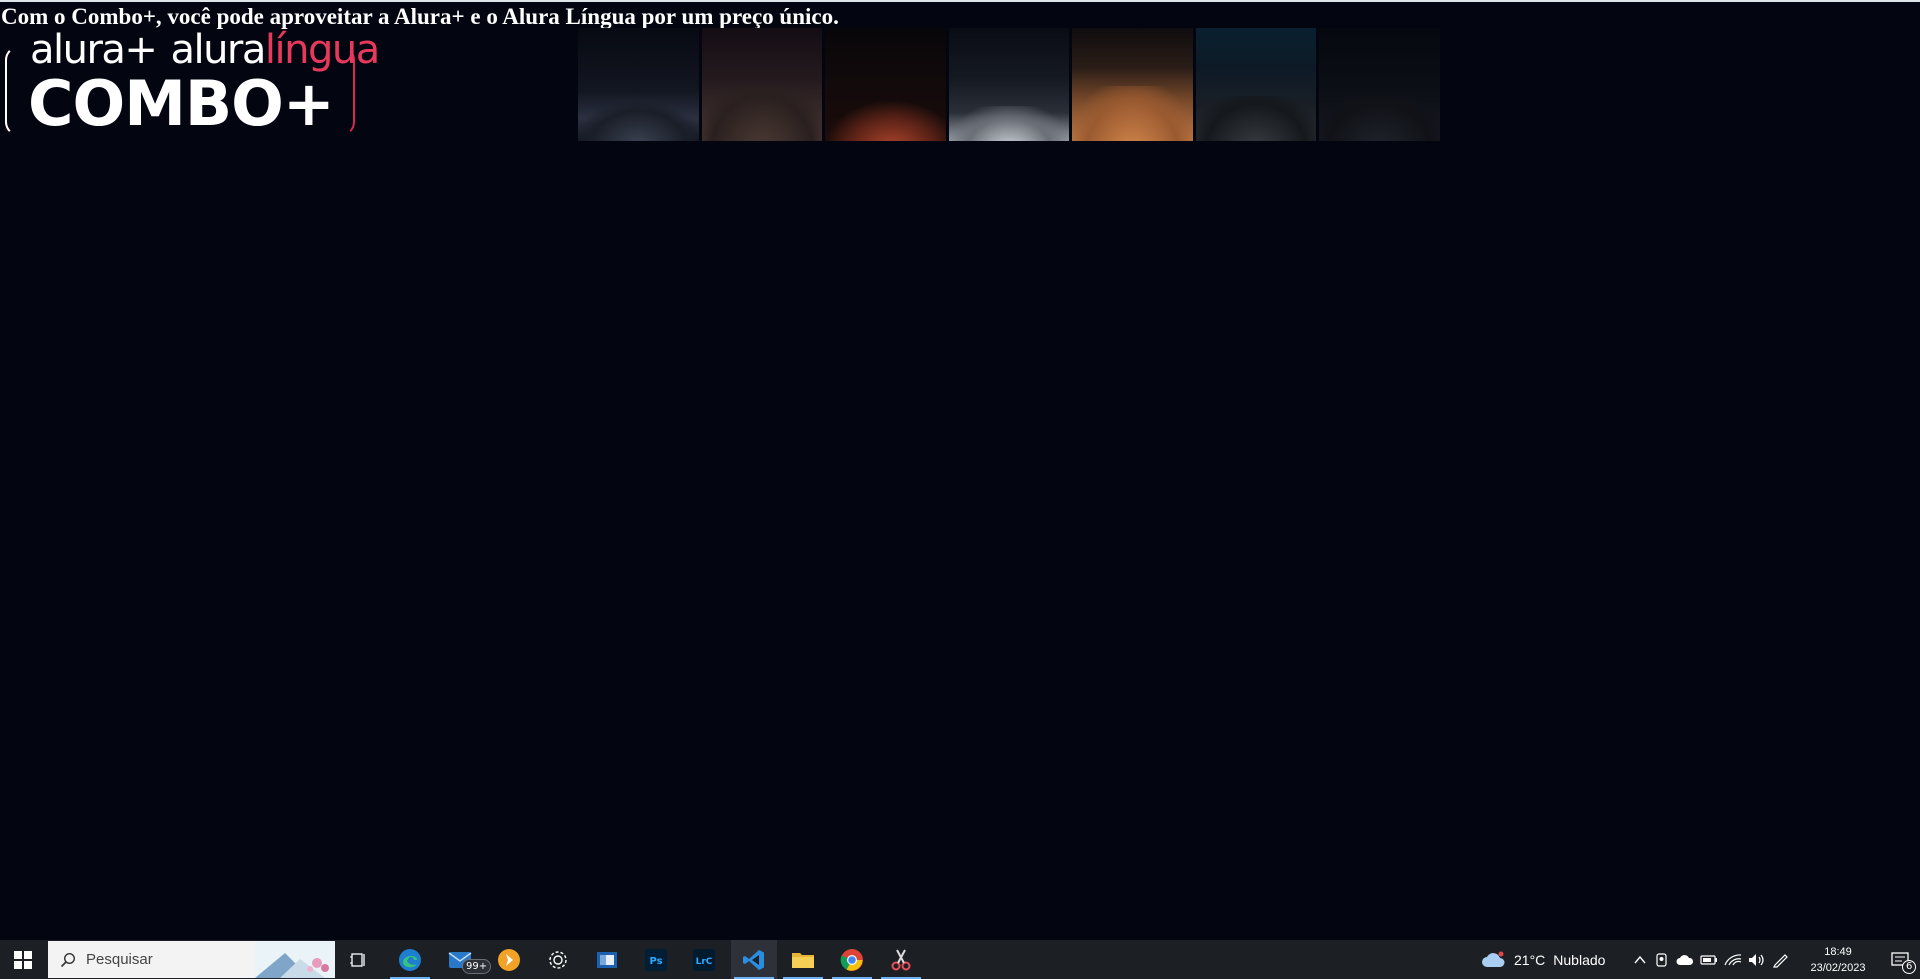  I want to click on taskbar-vscode, so click(754, 959).